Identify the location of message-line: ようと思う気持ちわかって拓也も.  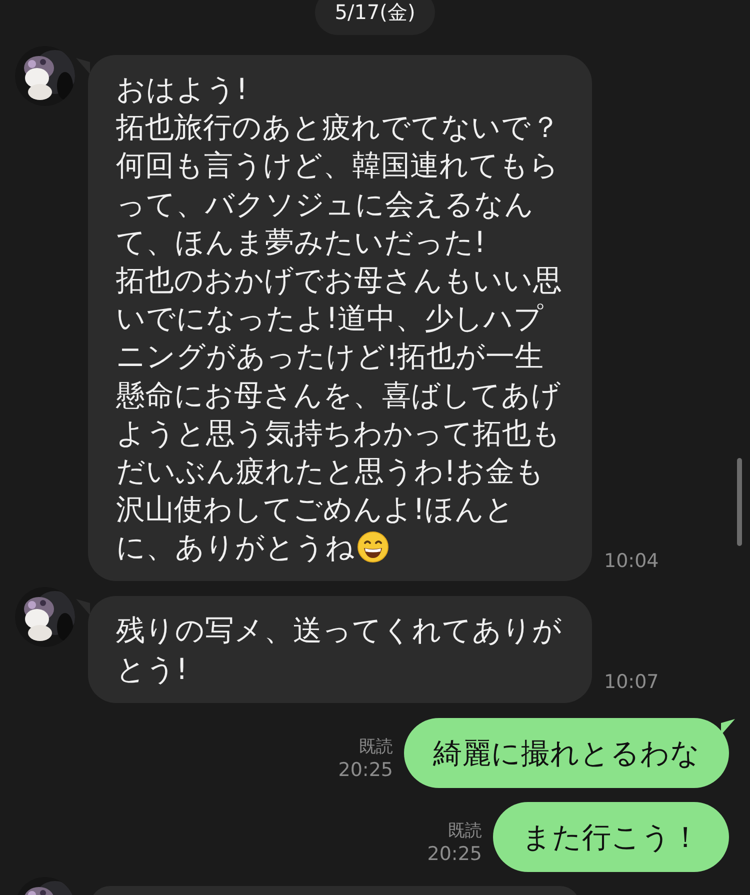
(338, 433).